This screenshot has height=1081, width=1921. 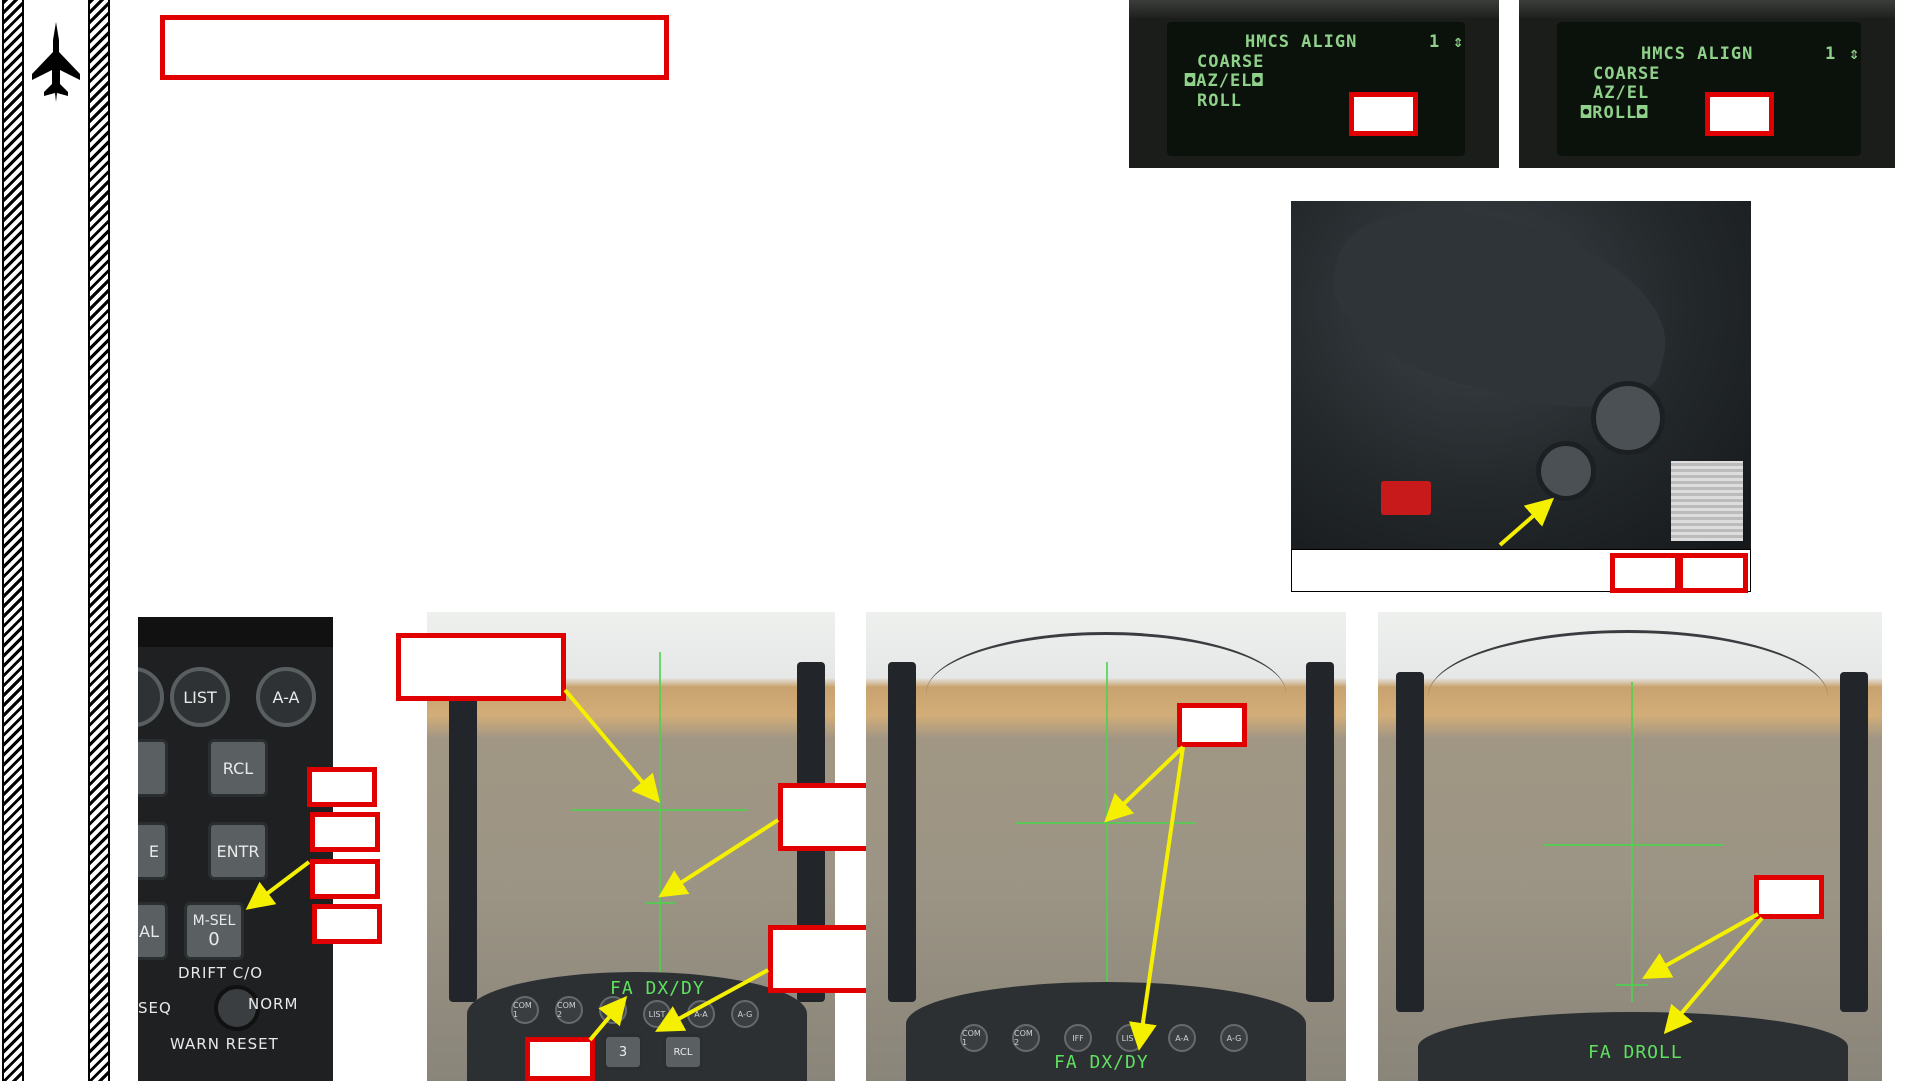 I want to click on ded-line-roll: ROLL, so click(x=1219, y=101).